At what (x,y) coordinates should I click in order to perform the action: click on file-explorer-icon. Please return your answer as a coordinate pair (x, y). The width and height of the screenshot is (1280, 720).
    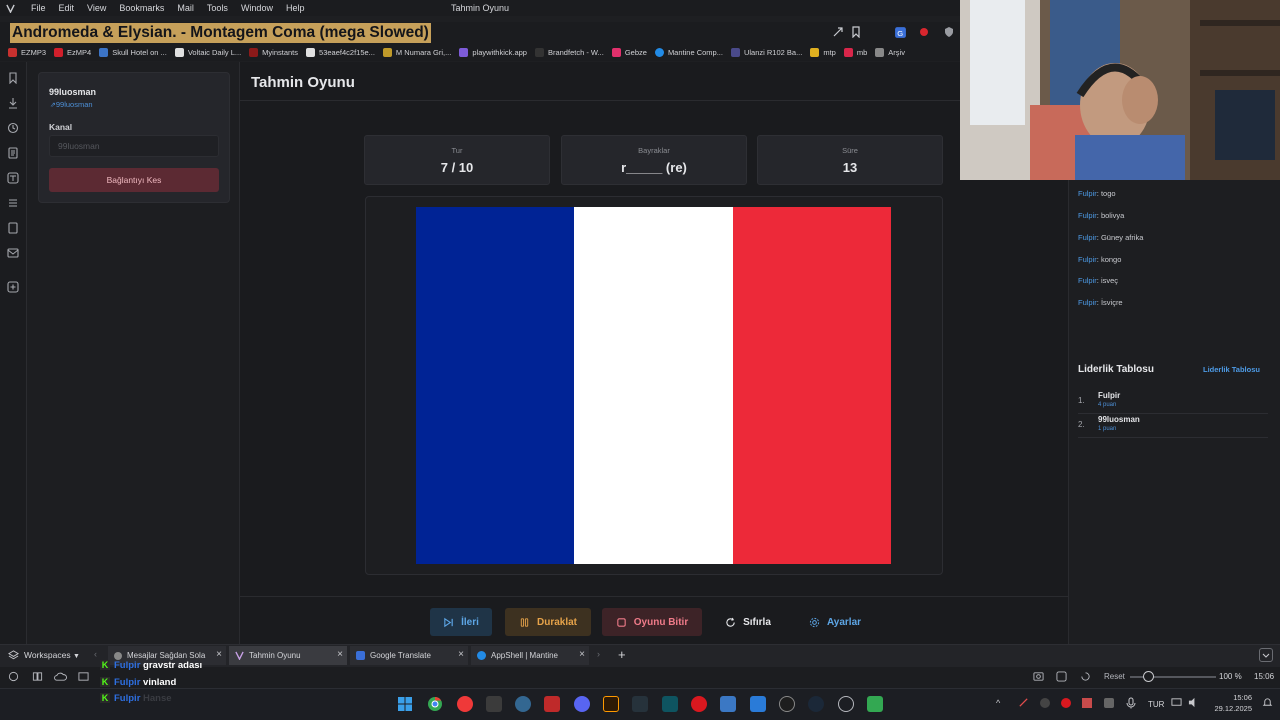
    Looking at the image, I should click on (728, 704).